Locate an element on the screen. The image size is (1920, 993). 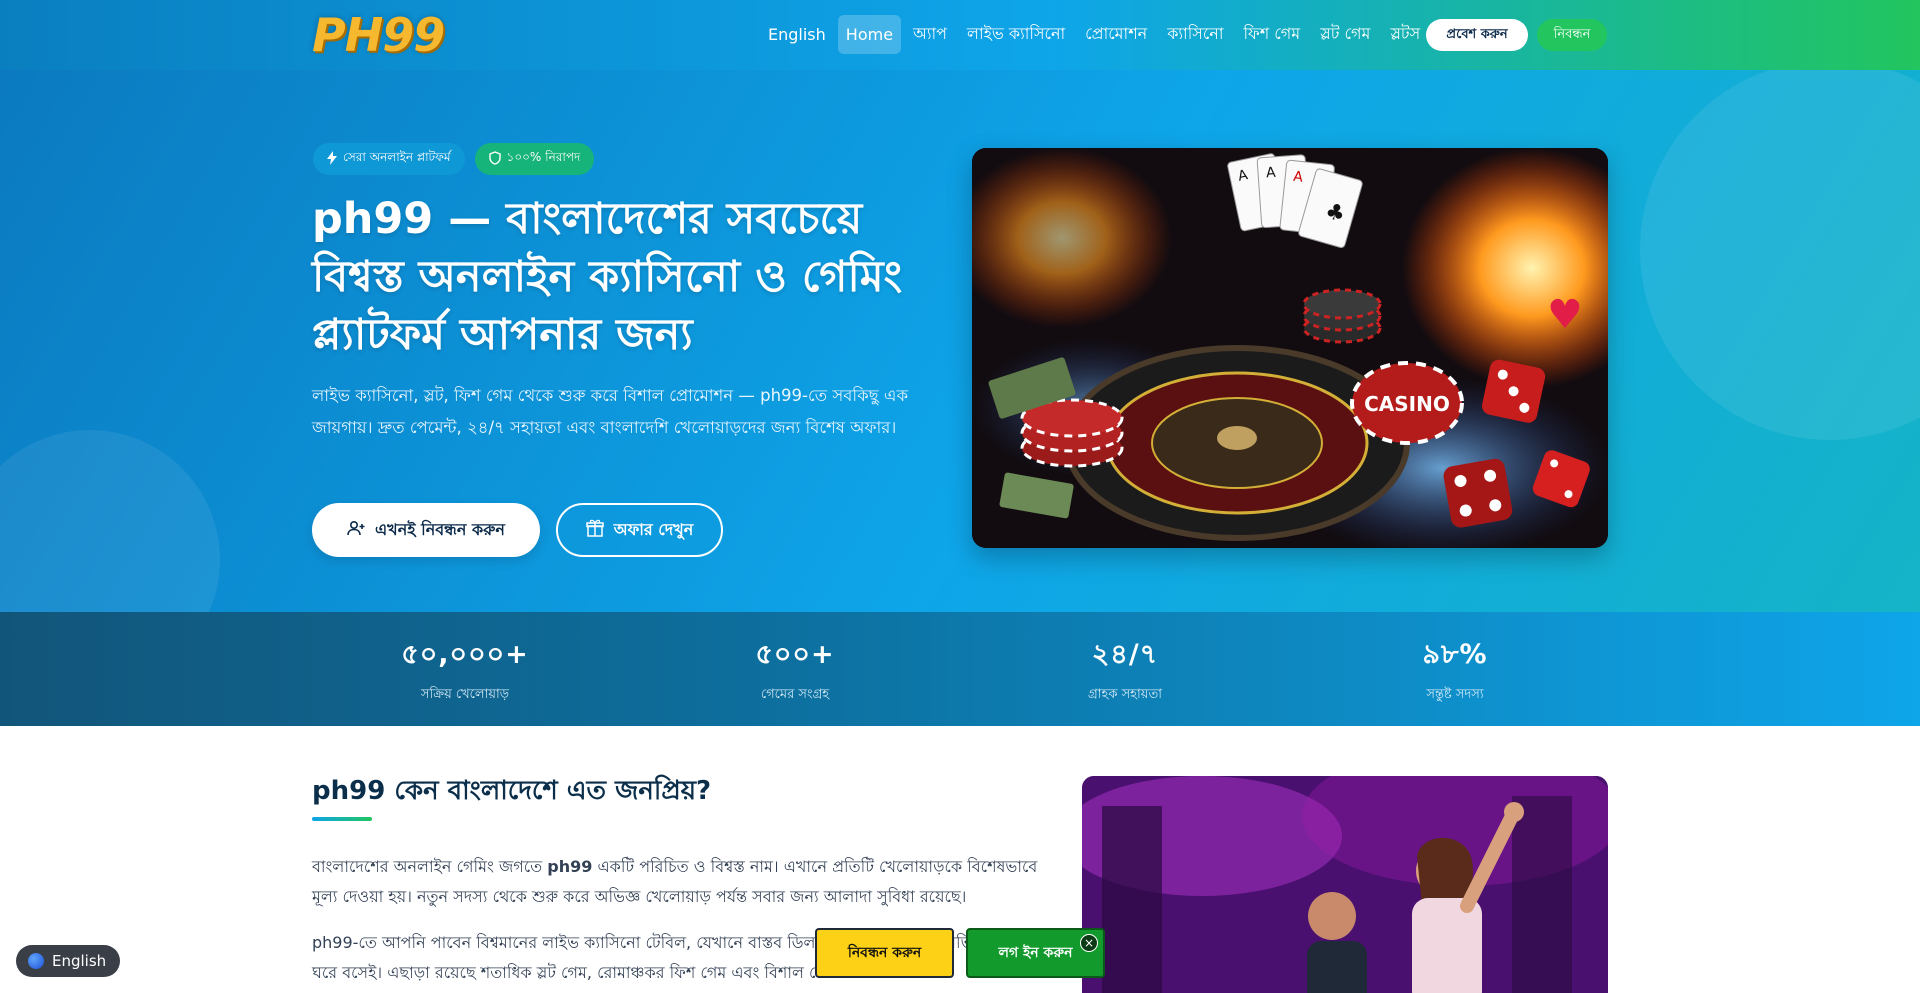
badge-best-platform: সেরা অনলাইন প্লাটফর্ম is located at coordinates (389, 159).